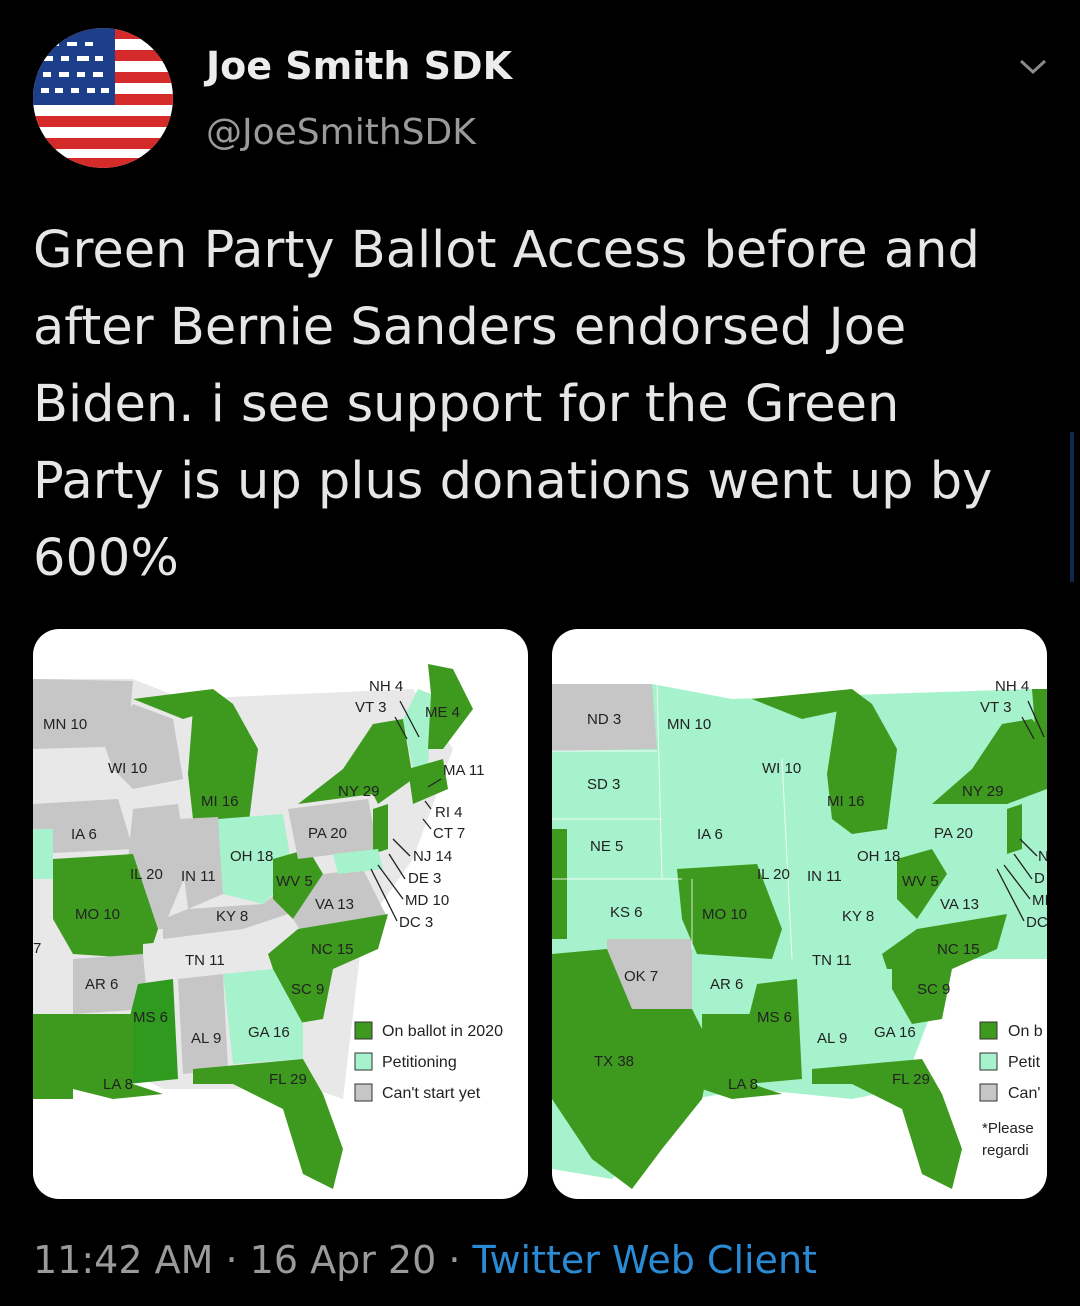 The width and height of the screenshot is (1080, 1306). I want to click on tweet-date: 16 Apr 20, so click(343, 1260).